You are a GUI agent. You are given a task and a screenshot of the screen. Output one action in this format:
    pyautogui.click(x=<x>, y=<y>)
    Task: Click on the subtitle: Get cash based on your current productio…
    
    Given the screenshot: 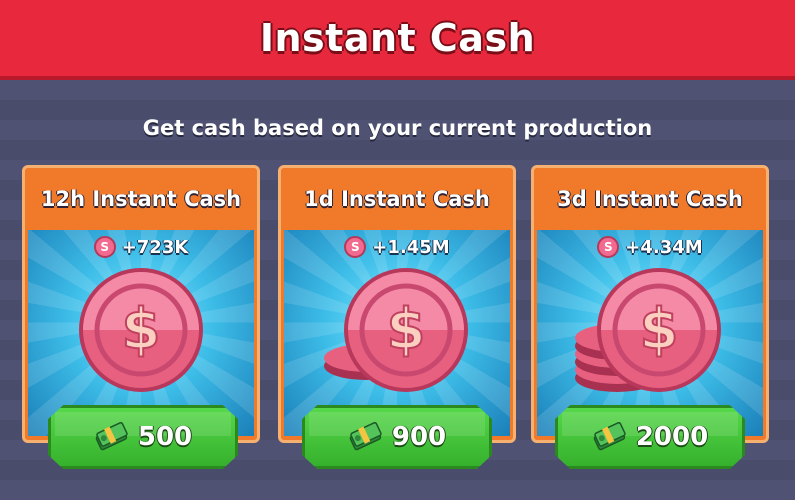 What is the action you would take?
    pyautogui.click(x=397, y=128)
    